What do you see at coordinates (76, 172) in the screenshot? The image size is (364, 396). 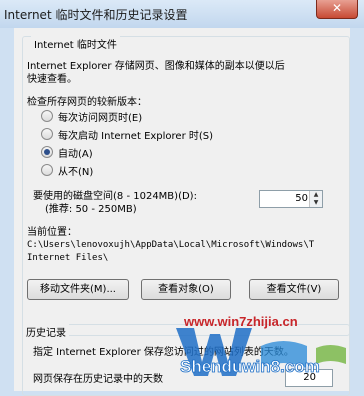 I see `radio-never-label: 从不(N)` at bounding box center [76, 172].